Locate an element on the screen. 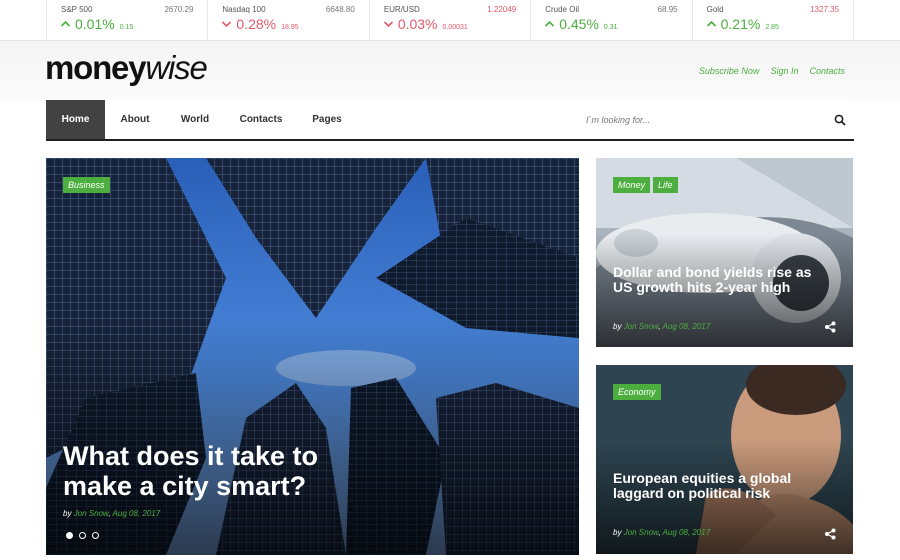 This screenshot has height=560, width=900. tag-economy: Economy is located at coordinates (637, 392).